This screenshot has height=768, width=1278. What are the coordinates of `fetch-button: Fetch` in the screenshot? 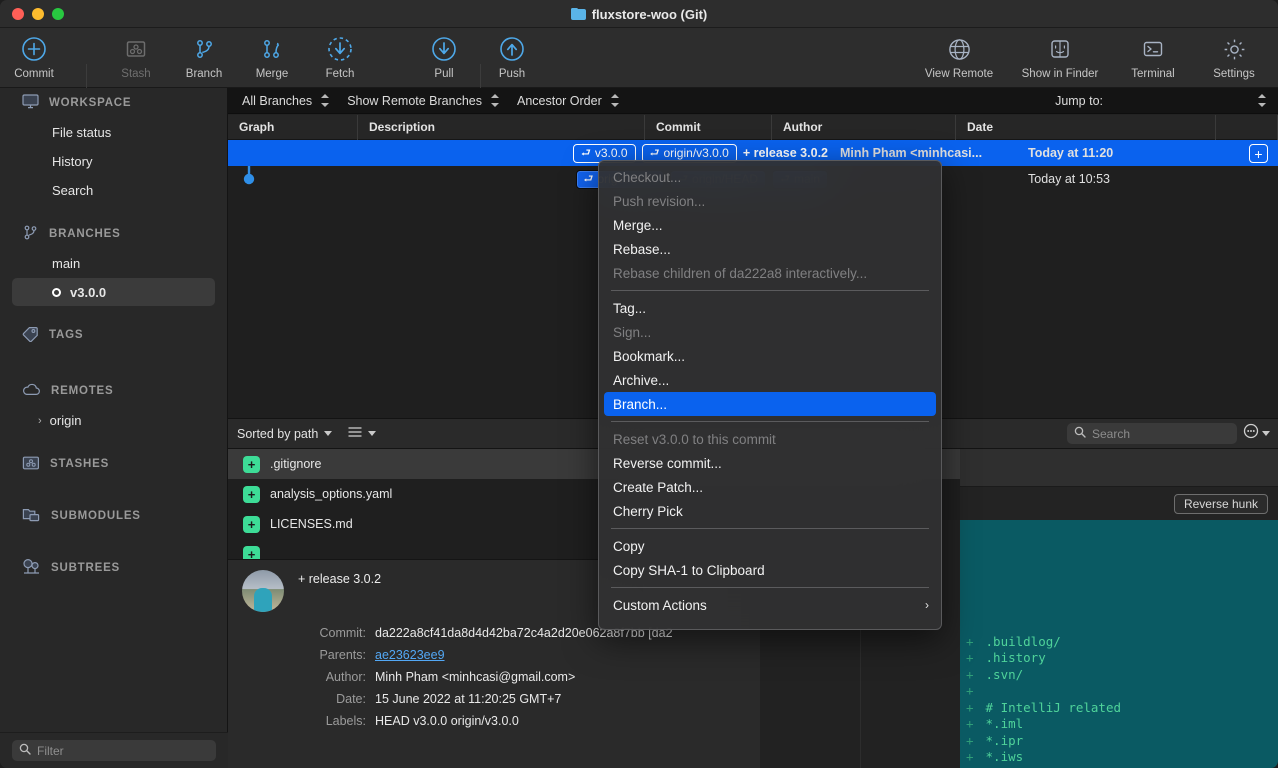 It's located at (340, 58).